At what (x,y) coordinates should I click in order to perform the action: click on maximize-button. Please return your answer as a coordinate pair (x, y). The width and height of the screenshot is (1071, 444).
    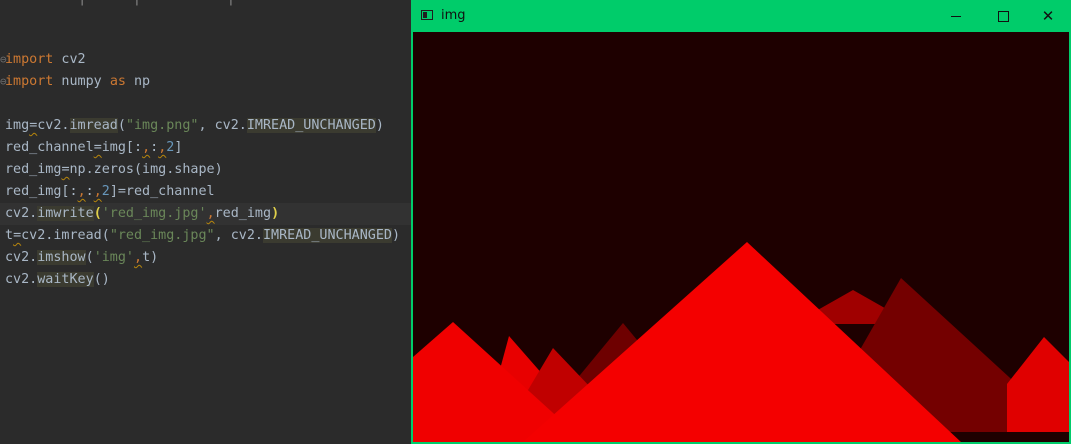
    Looking at the image, I should click on (1003, 16).